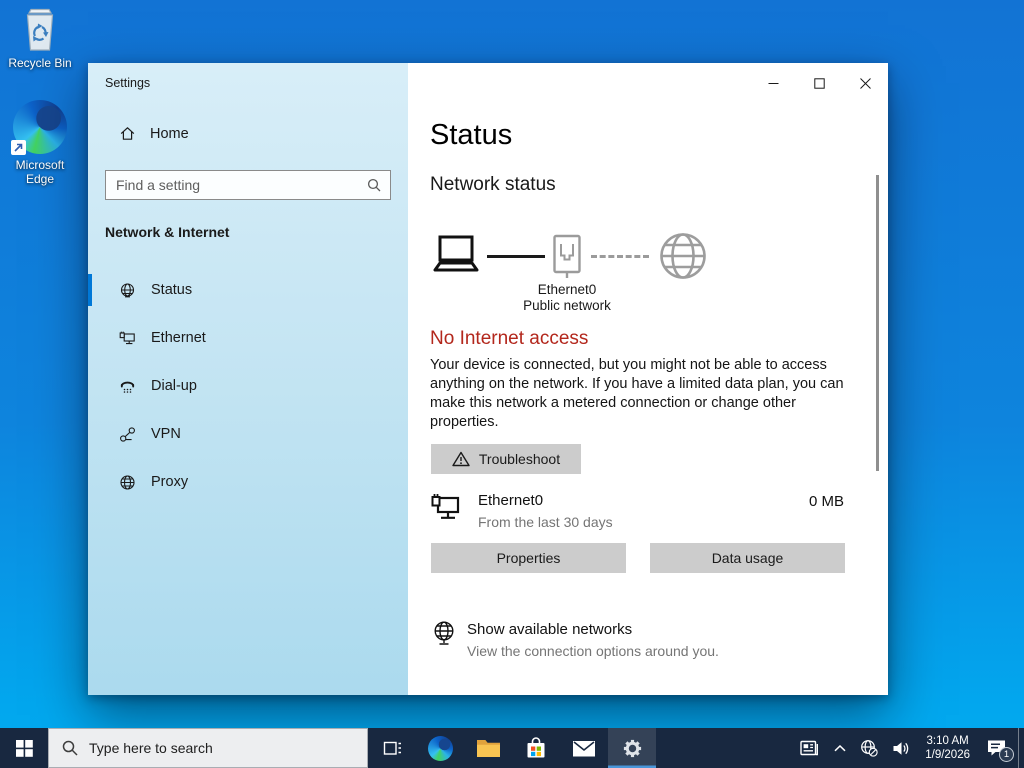 The height and width of the screenshot is (768, 1024). I want to click on taskbar-clock: 3:10 AM 1/9/2026, so click(947, 748).